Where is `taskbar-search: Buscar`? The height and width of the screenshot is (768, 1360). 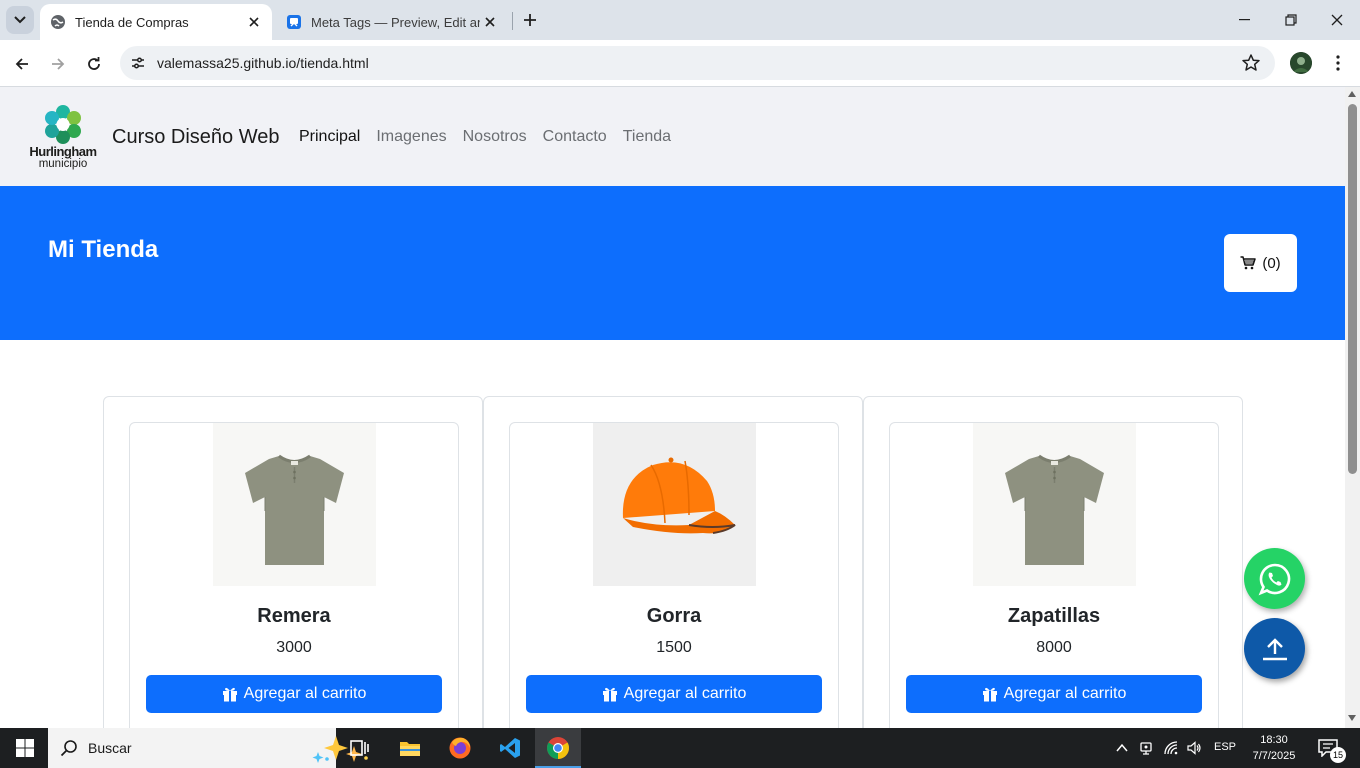 taskbar-search: Buscar is located at coordinates (208, 748).